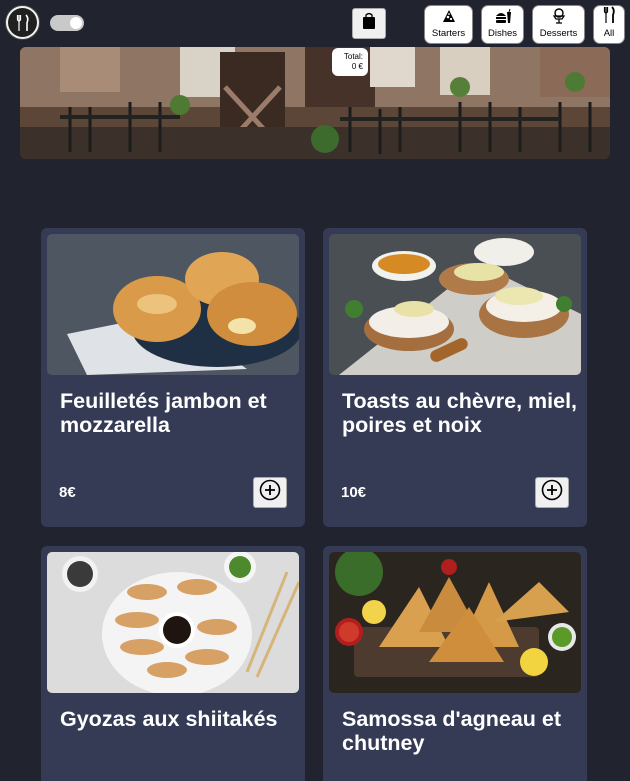 The width and height of the screenshot is (630, 781). What do you see at coordinates (353, 56) in the screenshot?
I see `total-label: Total:` at bounding box center [353, 56].